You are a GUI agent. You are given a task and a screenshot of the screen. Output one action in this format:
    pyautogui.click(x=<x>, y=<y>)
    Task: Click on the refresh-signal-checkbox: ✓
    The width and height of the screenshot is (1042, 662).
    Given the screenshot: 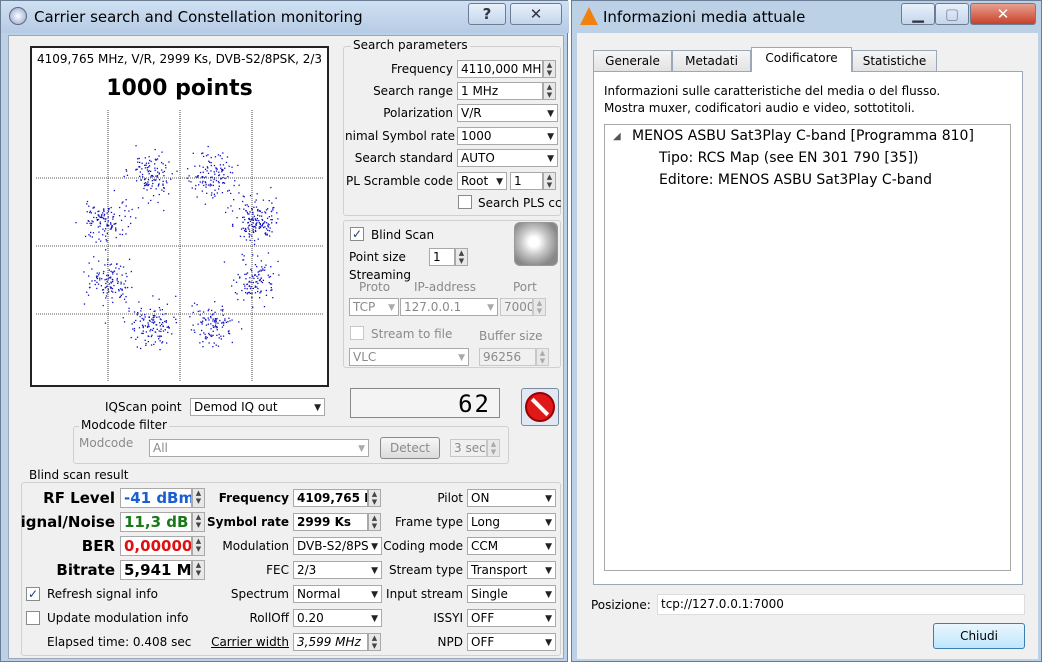 What is the action you would take?
    pyautogui.click(x=33, y=594)
    